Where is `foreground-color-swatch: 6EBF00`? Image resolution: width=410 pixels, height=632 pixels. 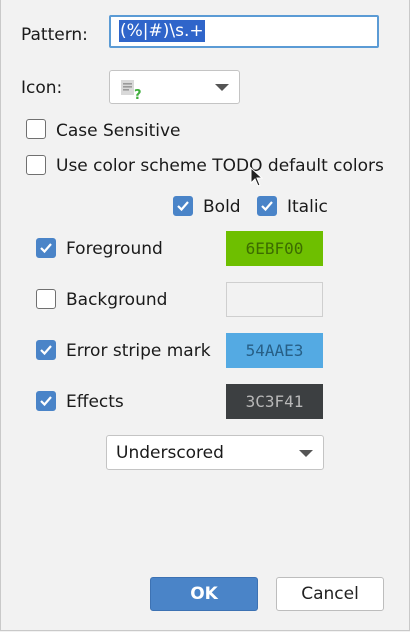
foreground-color-swatch: 6EBF00 is located at coordinates (274, 248).